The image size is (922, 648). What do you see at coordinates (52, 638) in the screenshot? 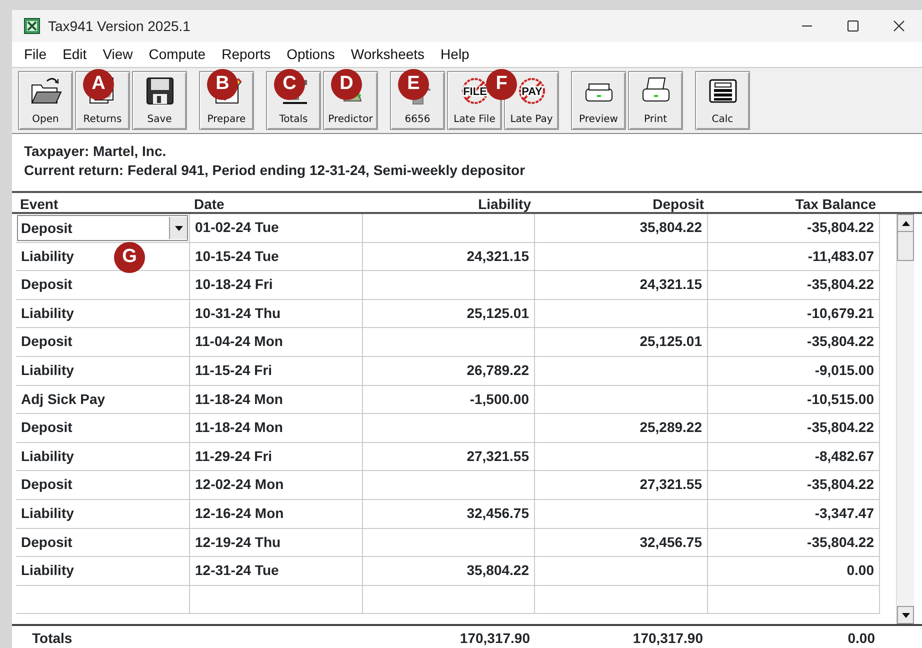
I see `totals-label: Totals` at bounding box center [52, 638].